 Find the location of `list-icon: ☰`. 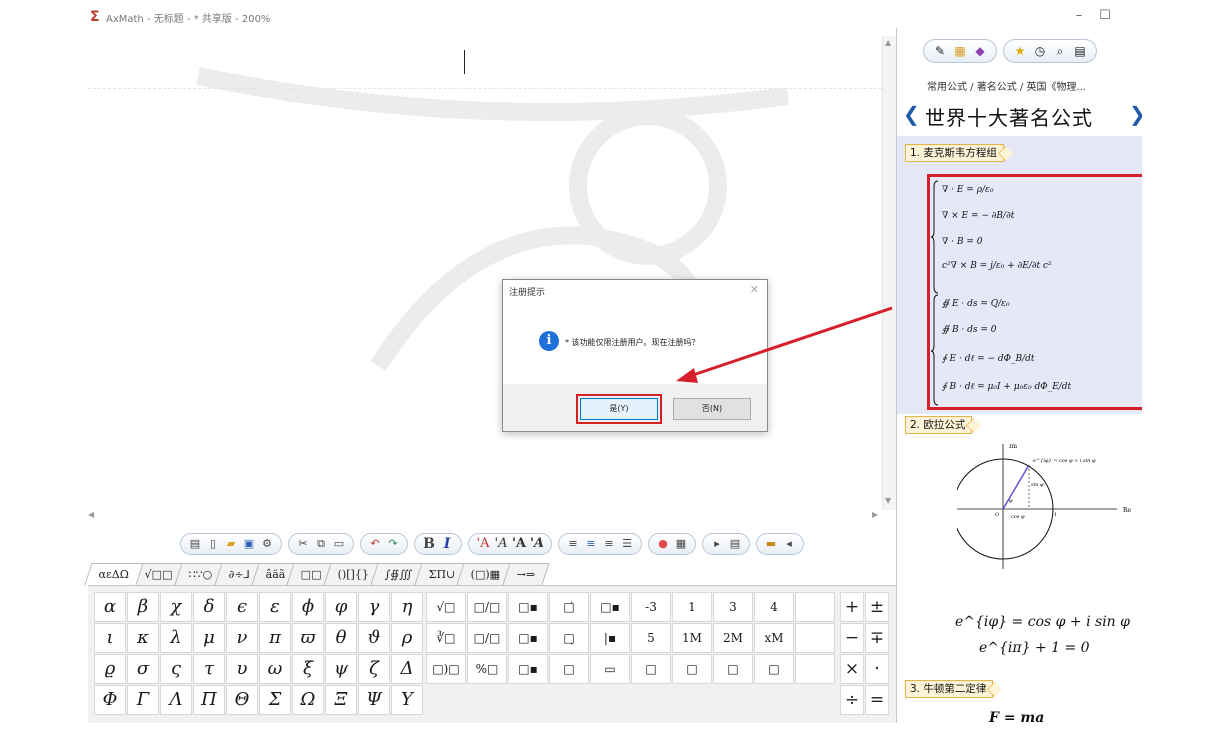

list-icon: ☰ is located at coordinates (627, 544).